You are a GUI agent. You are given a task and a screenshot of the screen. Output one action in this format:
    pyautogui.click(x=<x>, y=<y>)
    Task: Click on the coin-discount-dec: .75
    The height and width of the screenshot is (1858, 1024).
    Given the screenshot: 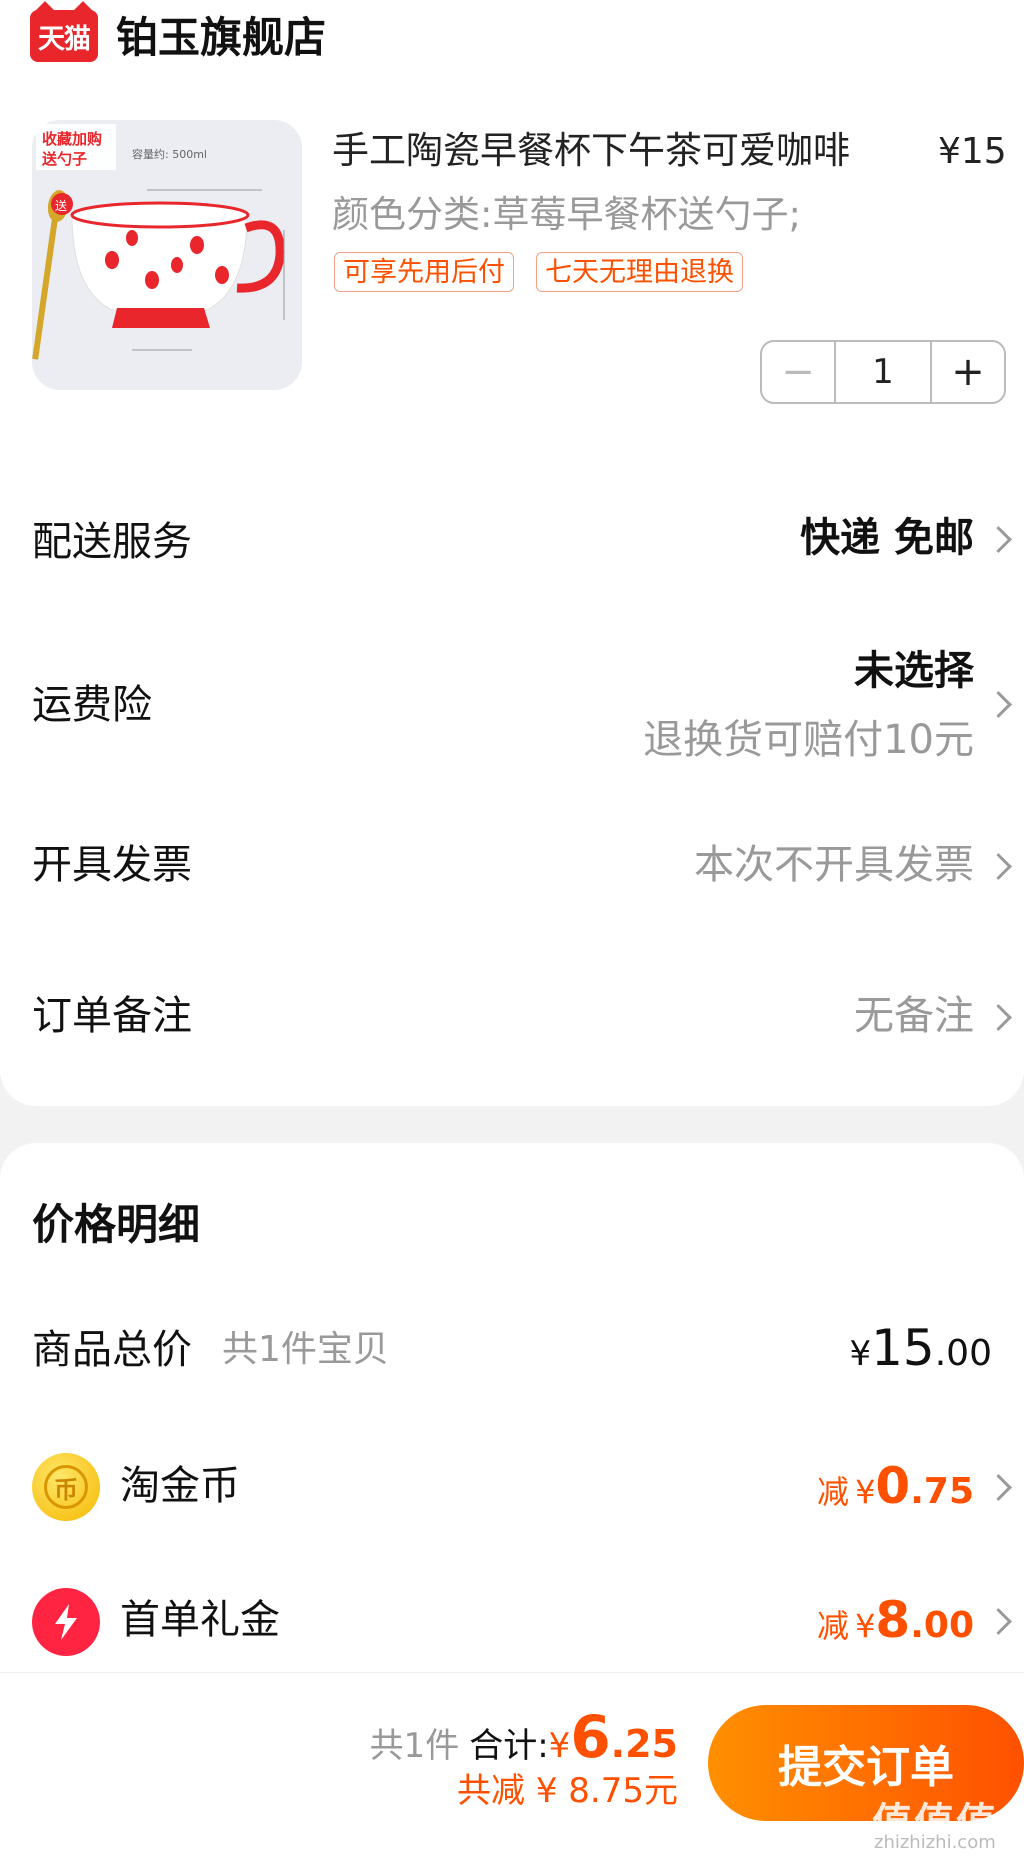 What is the action you would take?
    pyautogui.click(x=942, y=1491)
    